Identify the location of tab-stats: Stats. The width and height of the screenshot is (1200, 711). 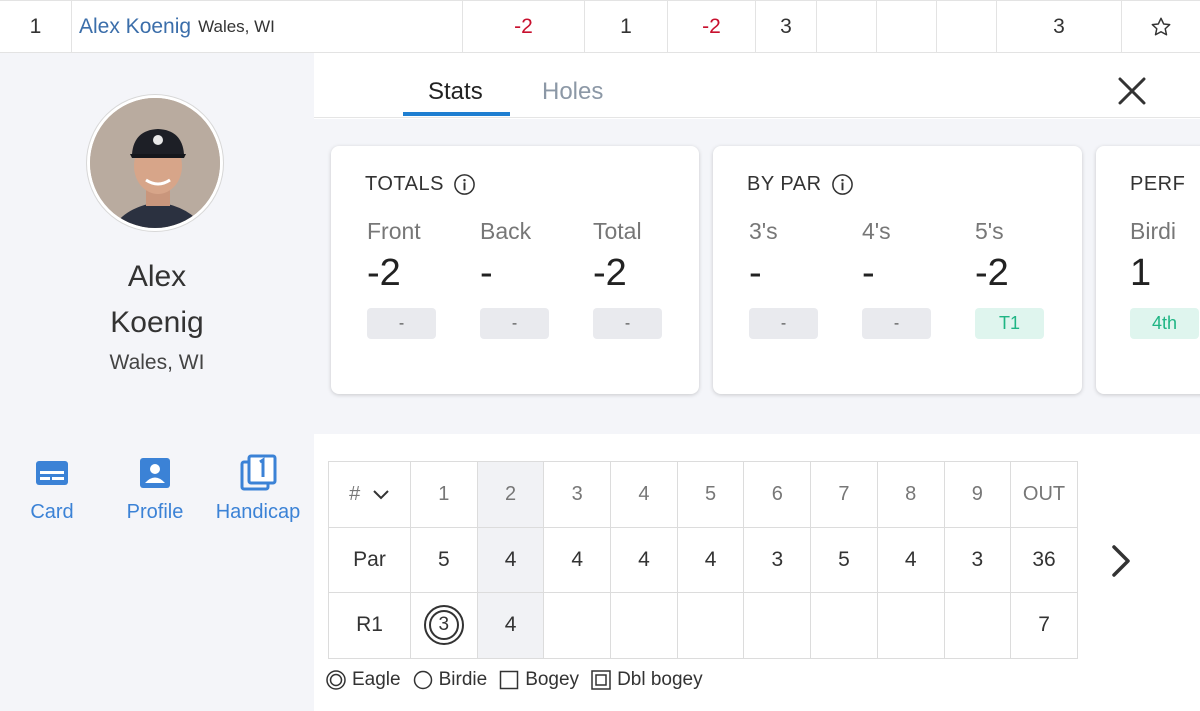
(455, 92).